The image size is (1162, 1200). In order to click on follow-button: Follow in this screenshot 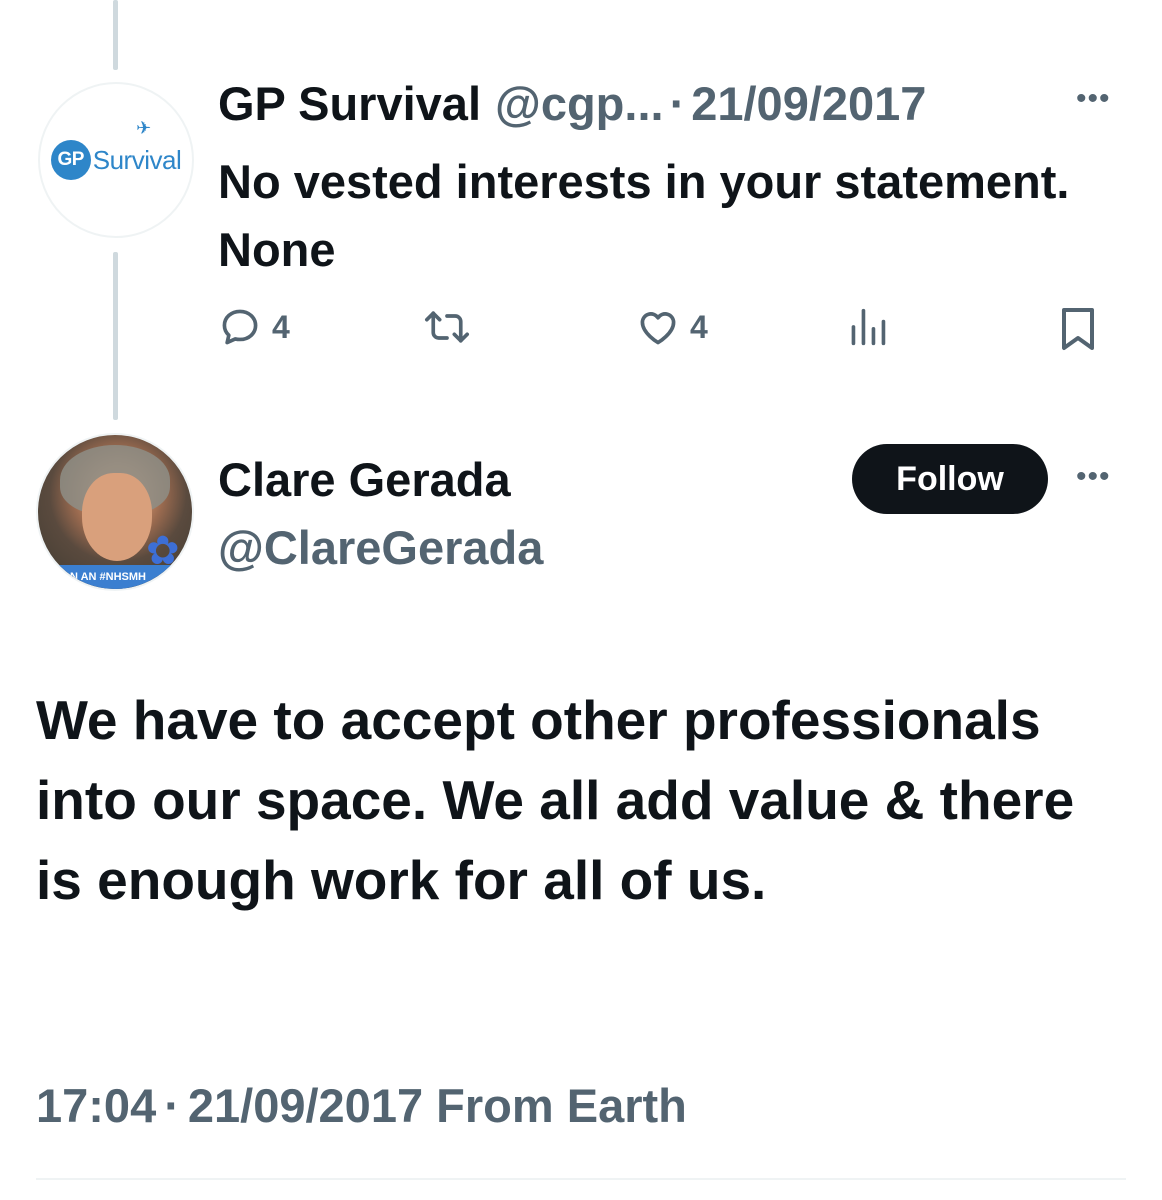, I will do `click(950, 479)`.